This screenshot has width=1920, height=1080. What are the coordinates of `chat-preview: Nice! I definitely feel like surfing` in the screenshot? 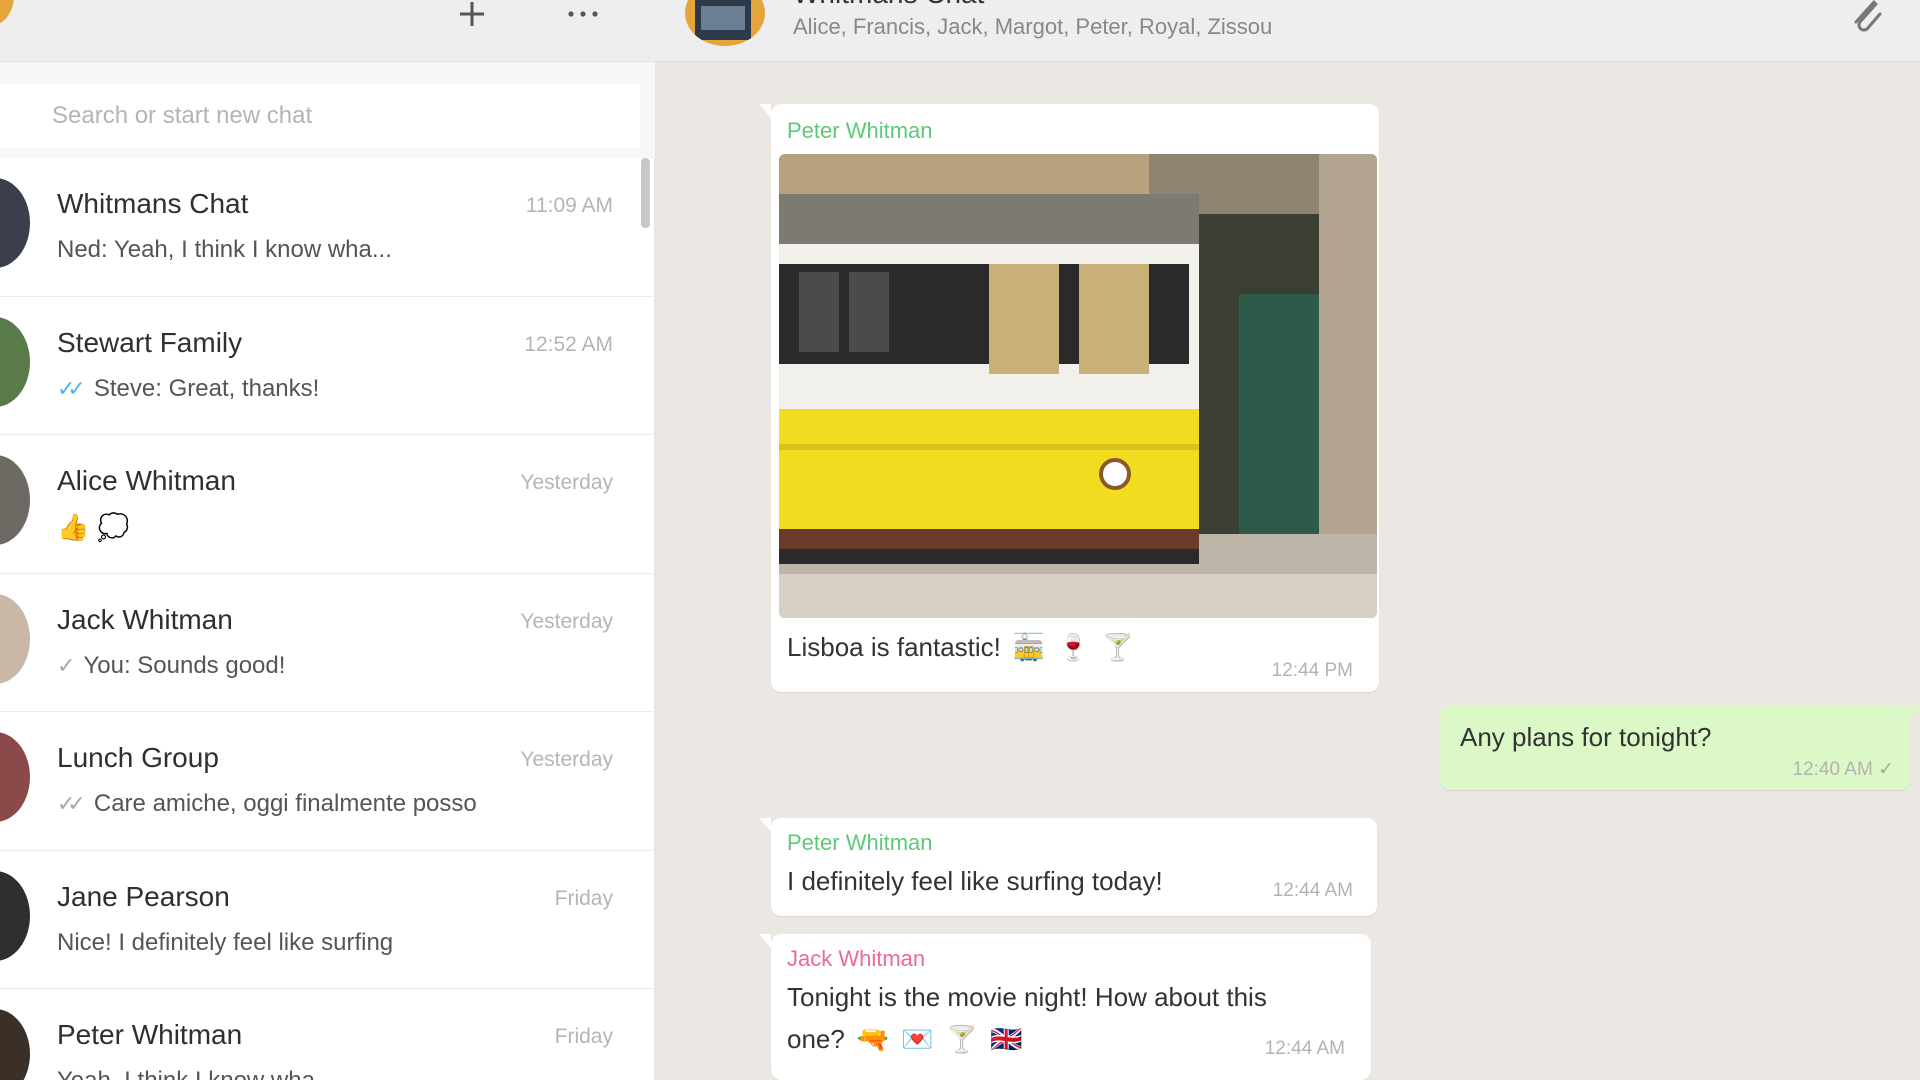 It's located at (225, 943).